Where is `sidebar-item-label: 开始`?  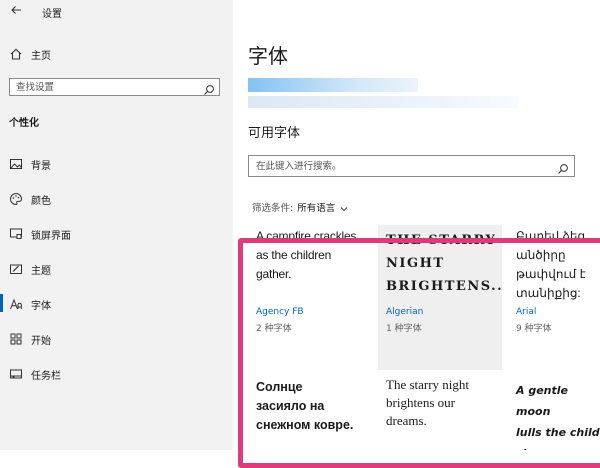 sidebar-item-label: 开始 is located at coordinates (41, 341).